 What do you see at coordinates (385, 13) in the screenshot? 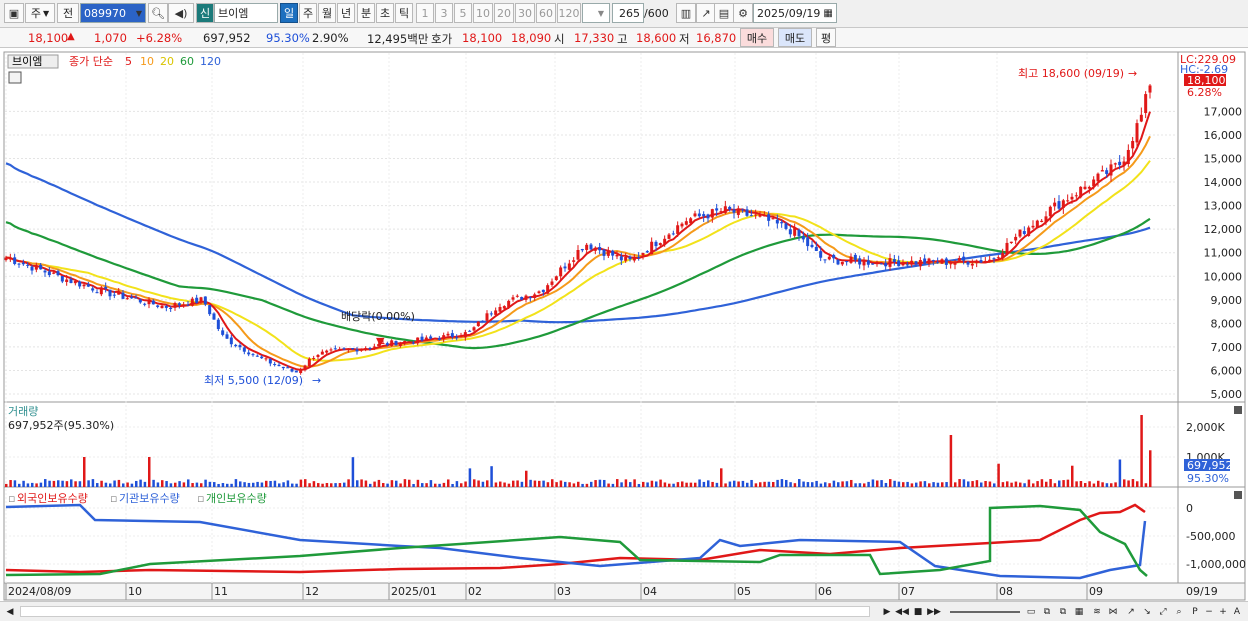
I see `period-second: 초` at bounding box center [385, 13].